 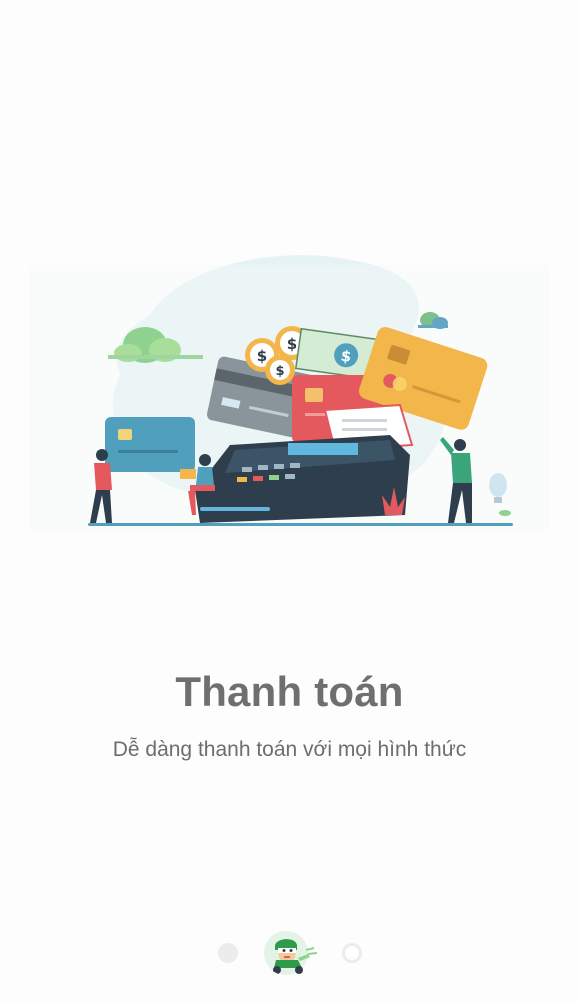 I want to click on scooter-mascot-icon, so click(x=290, y=953).